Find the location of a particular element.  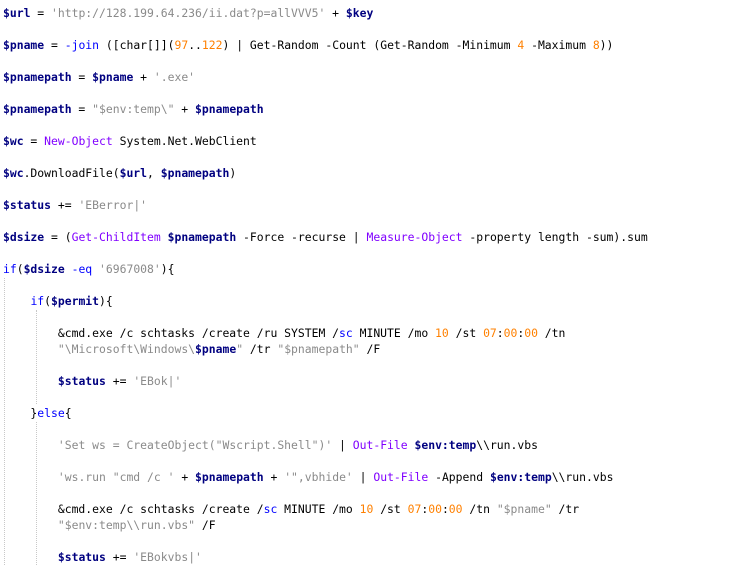

indent-guide is located at coordinates (36, 357).